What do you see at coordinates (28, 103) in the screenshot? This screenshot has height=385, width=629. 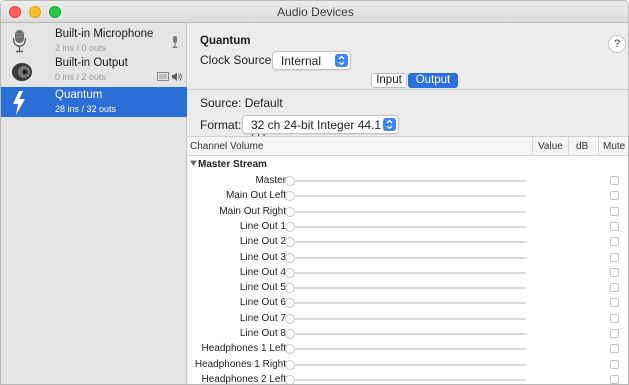 I see `thunderbolt-icon` at bounding box center [28, 103].